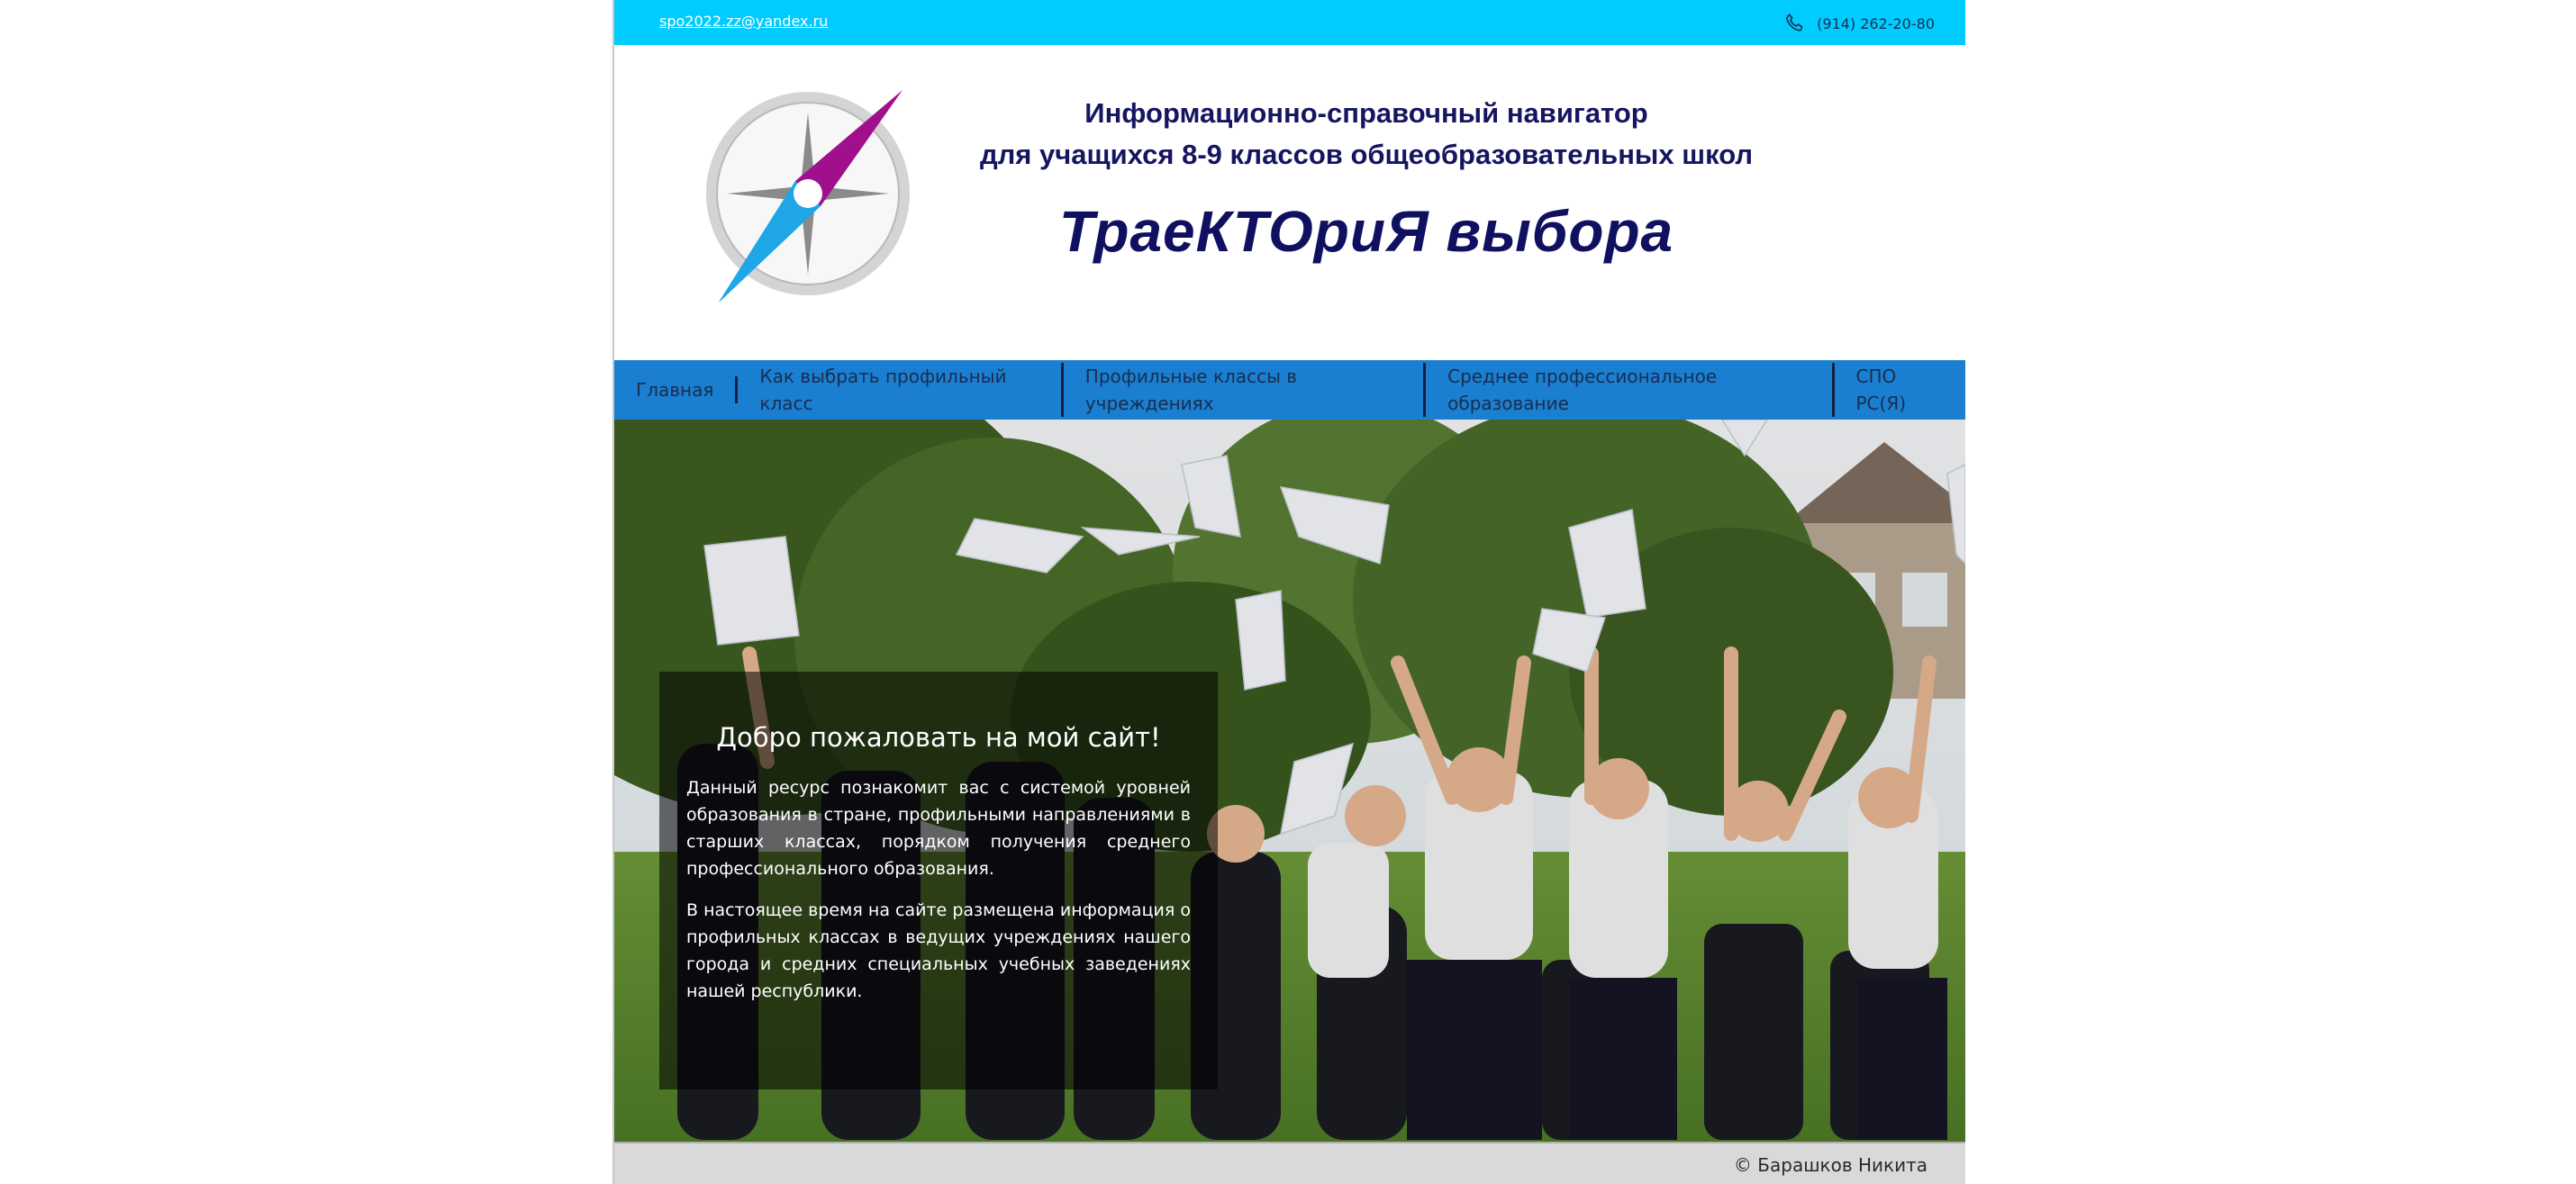 This screenshot has height=1184, width=2576. Describe the element at coordinates (1830, 1165) in the screenshot. I see `copyright-text: © Барашков Никита` at that location.